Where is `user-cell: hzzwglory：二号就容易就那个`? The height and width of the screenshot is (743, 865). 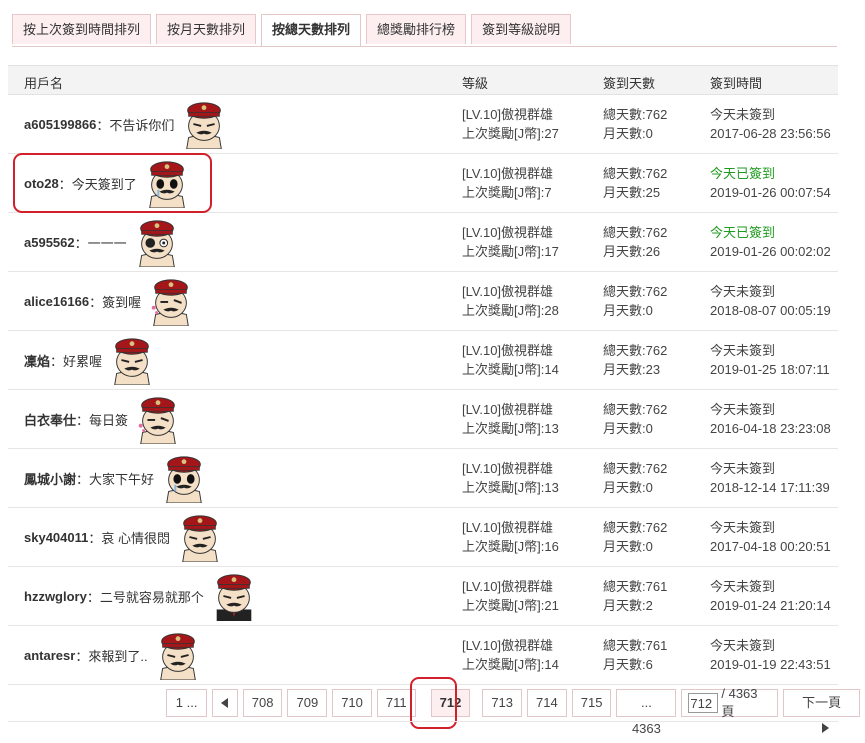 user-cell: hzzwglory：二号就容易就那个 is located at coordinates (141, 596).